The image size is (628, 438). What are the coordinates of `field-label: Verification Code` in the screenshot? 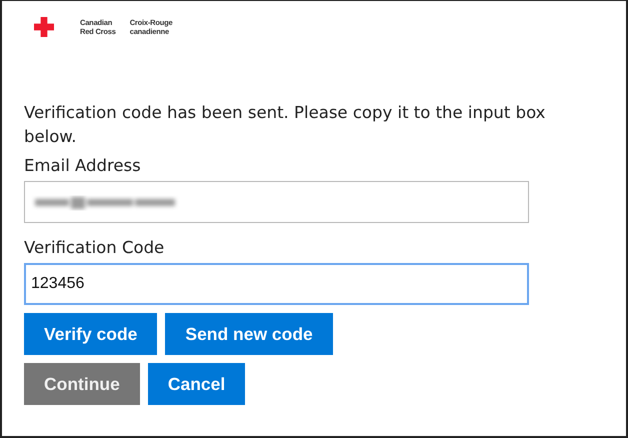 It's located at (95, 248).